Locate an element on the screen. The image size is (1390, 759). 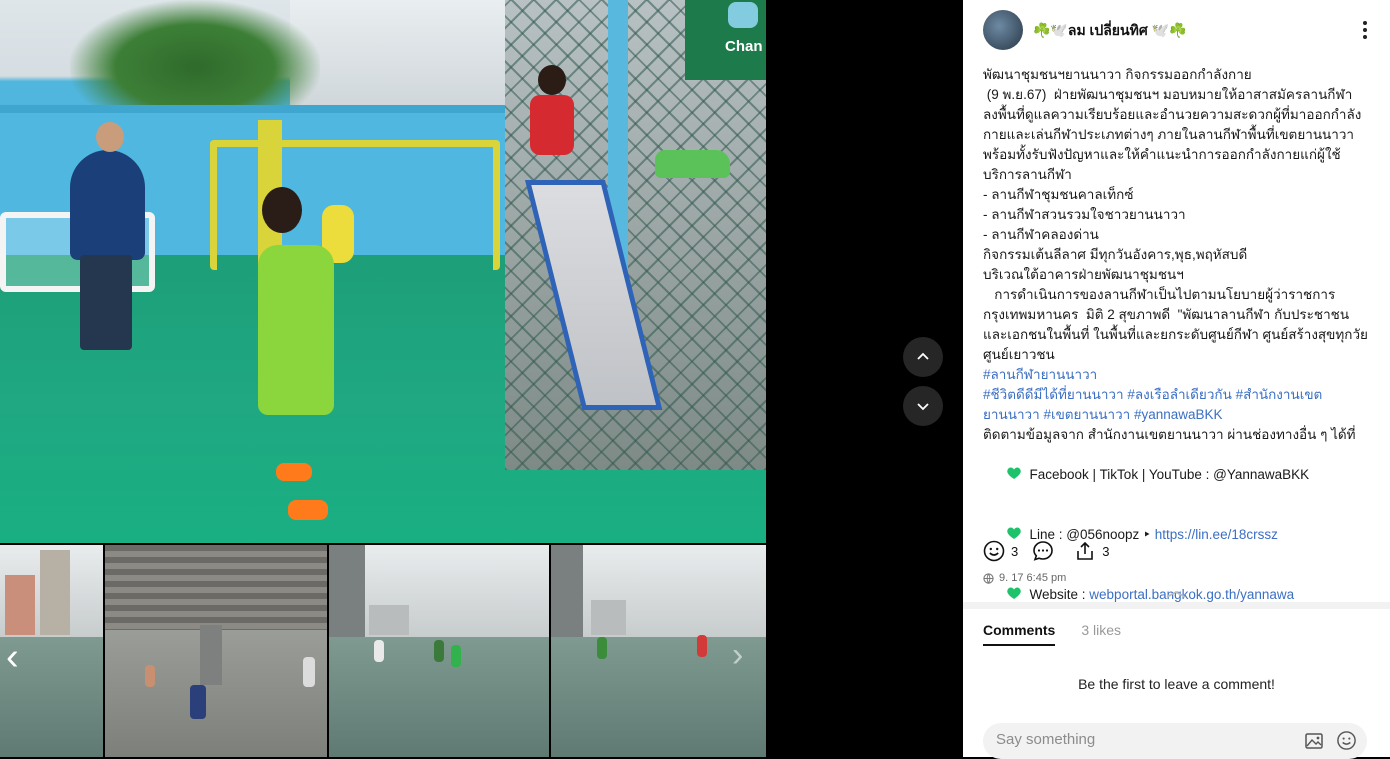
globe-icon is located at coordinates (988, 578).